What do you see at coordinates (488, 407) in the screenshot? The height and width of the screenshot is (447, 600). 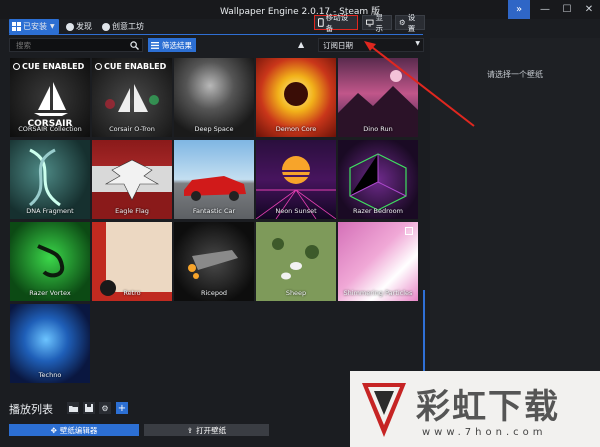 I see `watermark-text: 彩虹下载` at bounding box center [488, 407].